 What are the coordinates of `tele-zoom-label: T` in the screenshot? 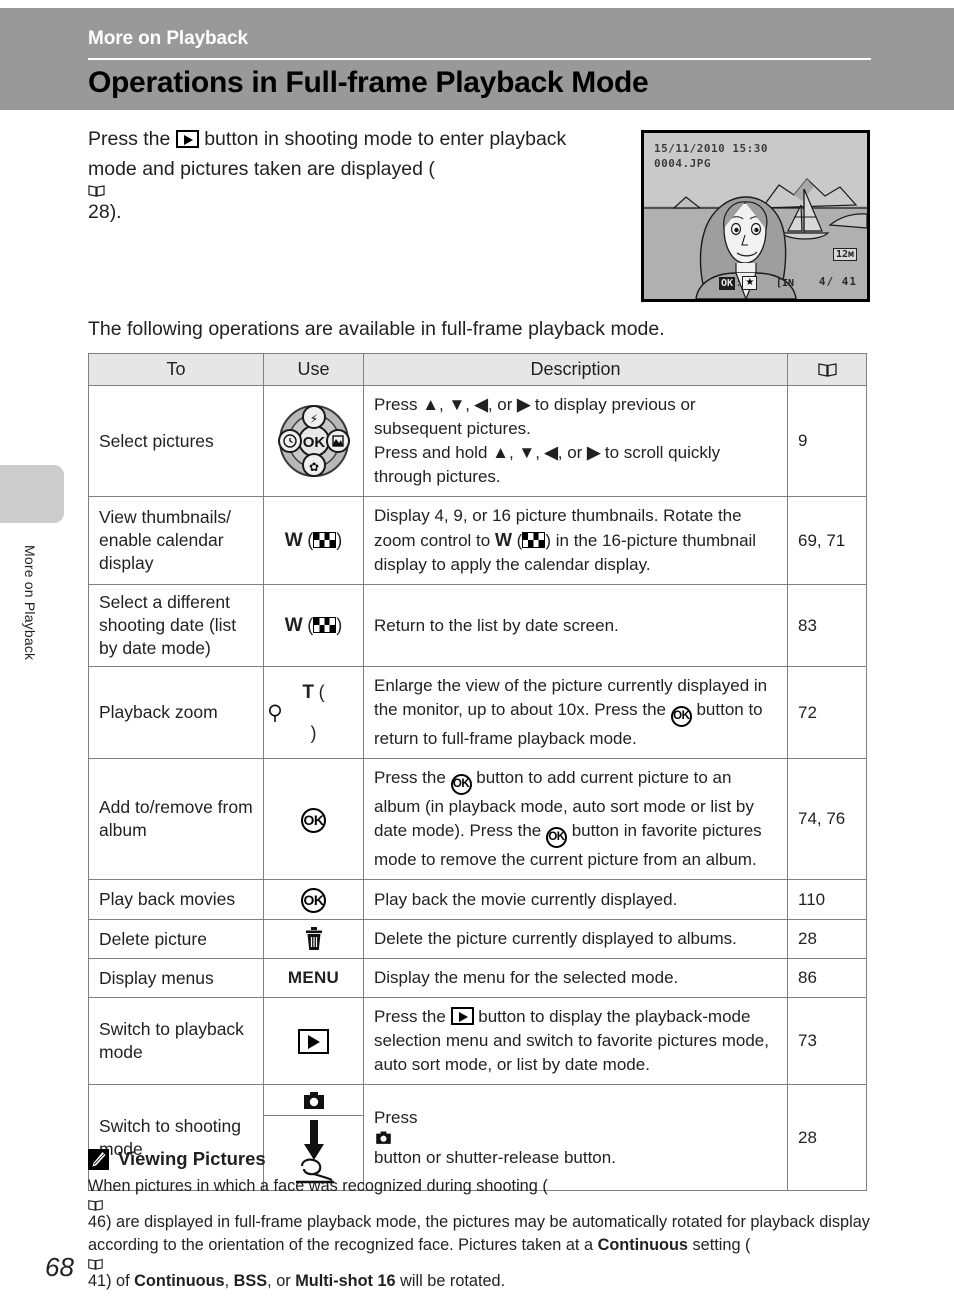 It's located at (308, 692).